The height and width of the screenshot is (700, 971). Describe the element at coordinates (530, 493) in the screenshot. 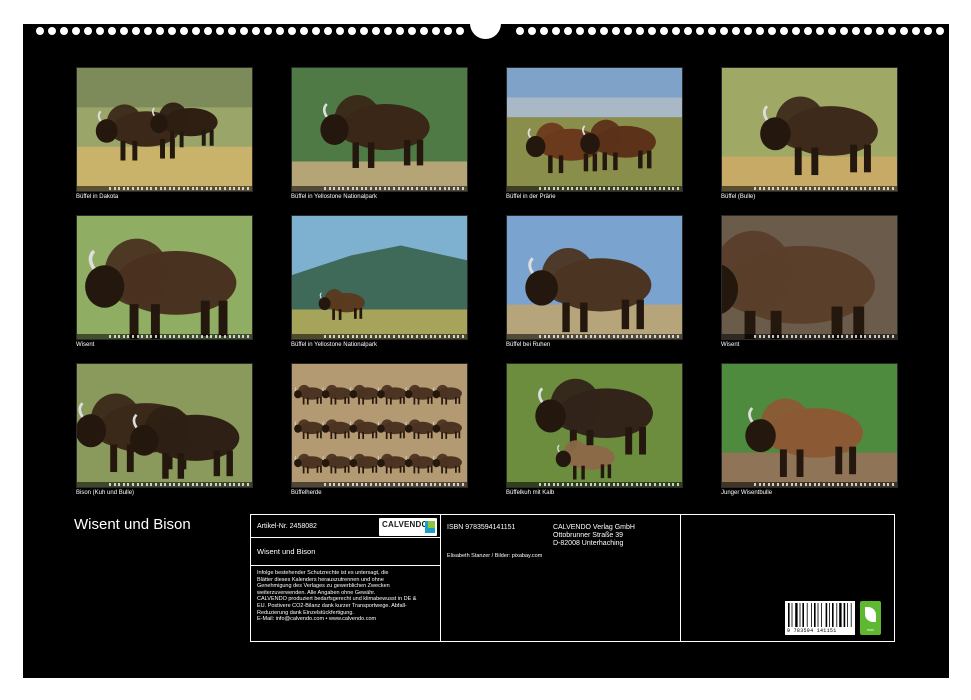

I see `photo-caption: Büffelkuh mit Kalb` at that location.